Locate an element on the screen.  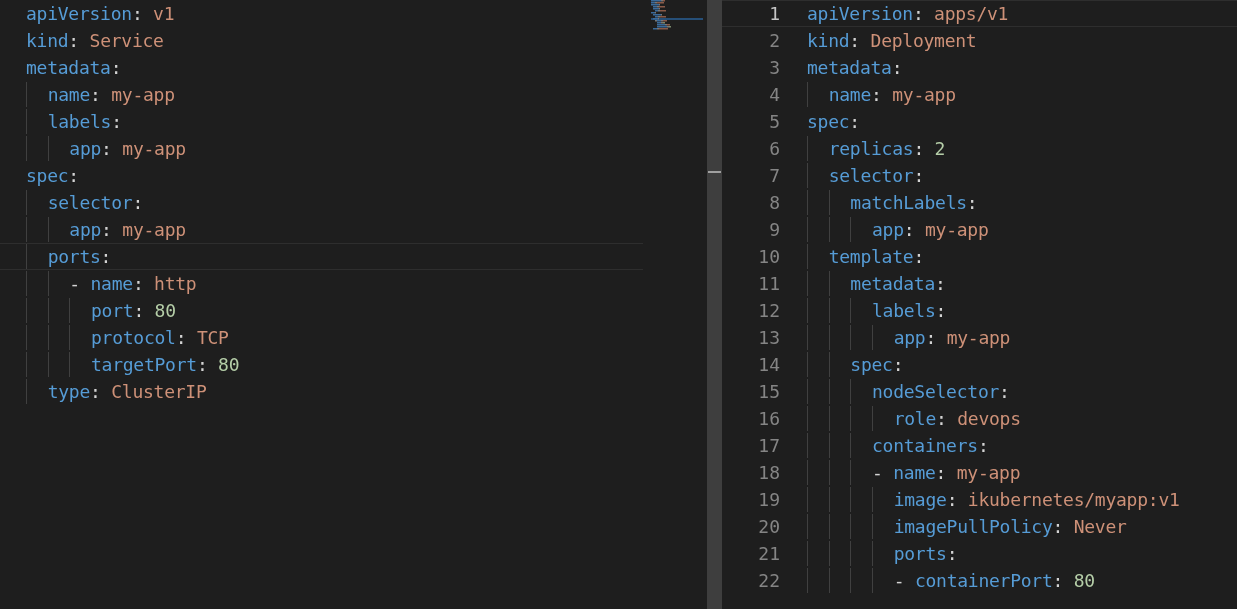
line-number: 1 is located at coordinates (774, 13).